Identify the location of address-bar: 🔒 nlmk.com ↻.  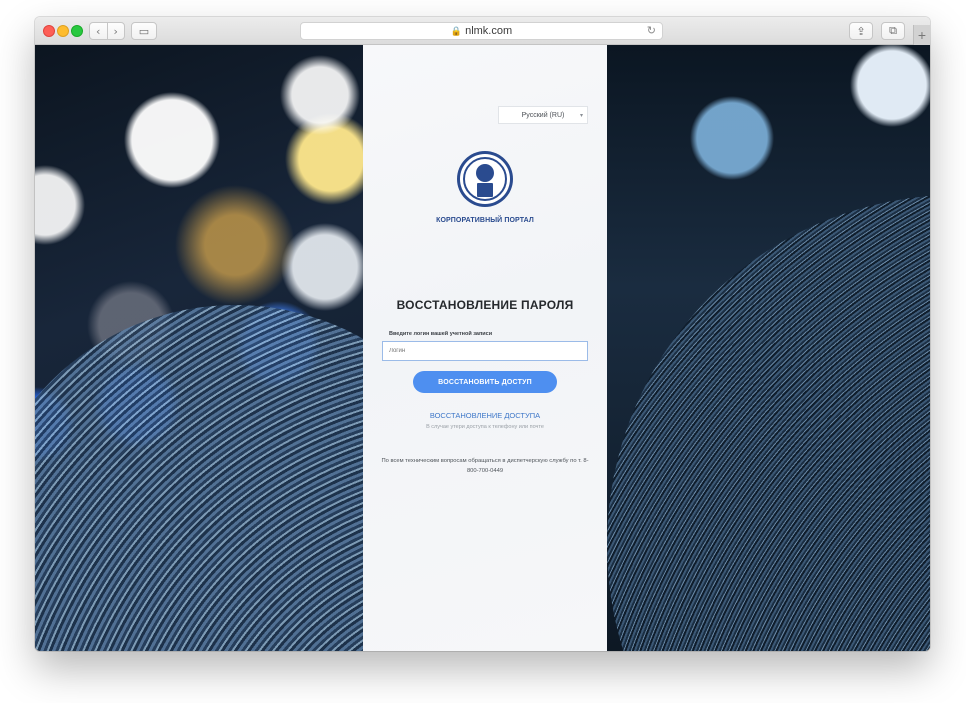
(481, 31).